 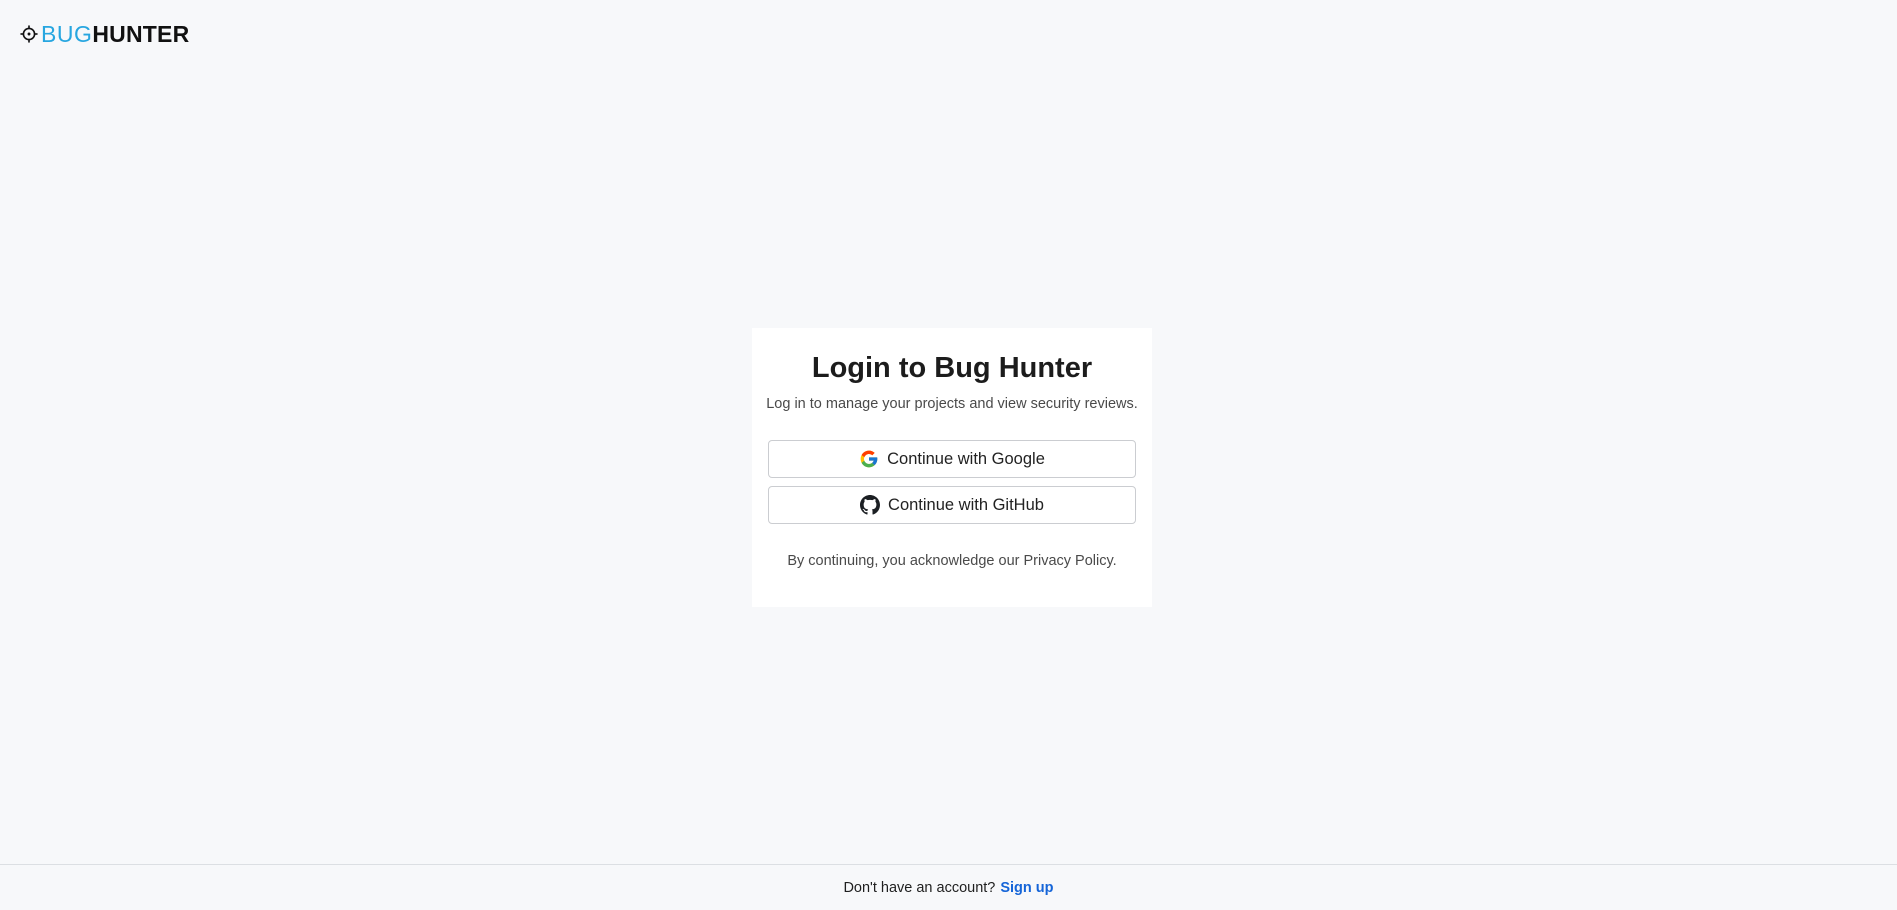 I want to click on github-button-label: Continue with GitHub, so click(x=966, y=504).